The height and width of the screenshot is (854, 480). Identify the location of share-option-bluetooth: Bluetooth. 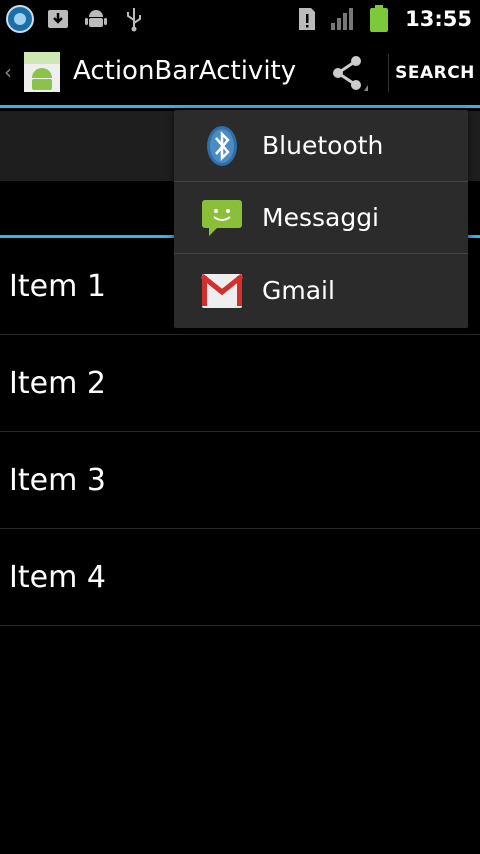
(321, 146).